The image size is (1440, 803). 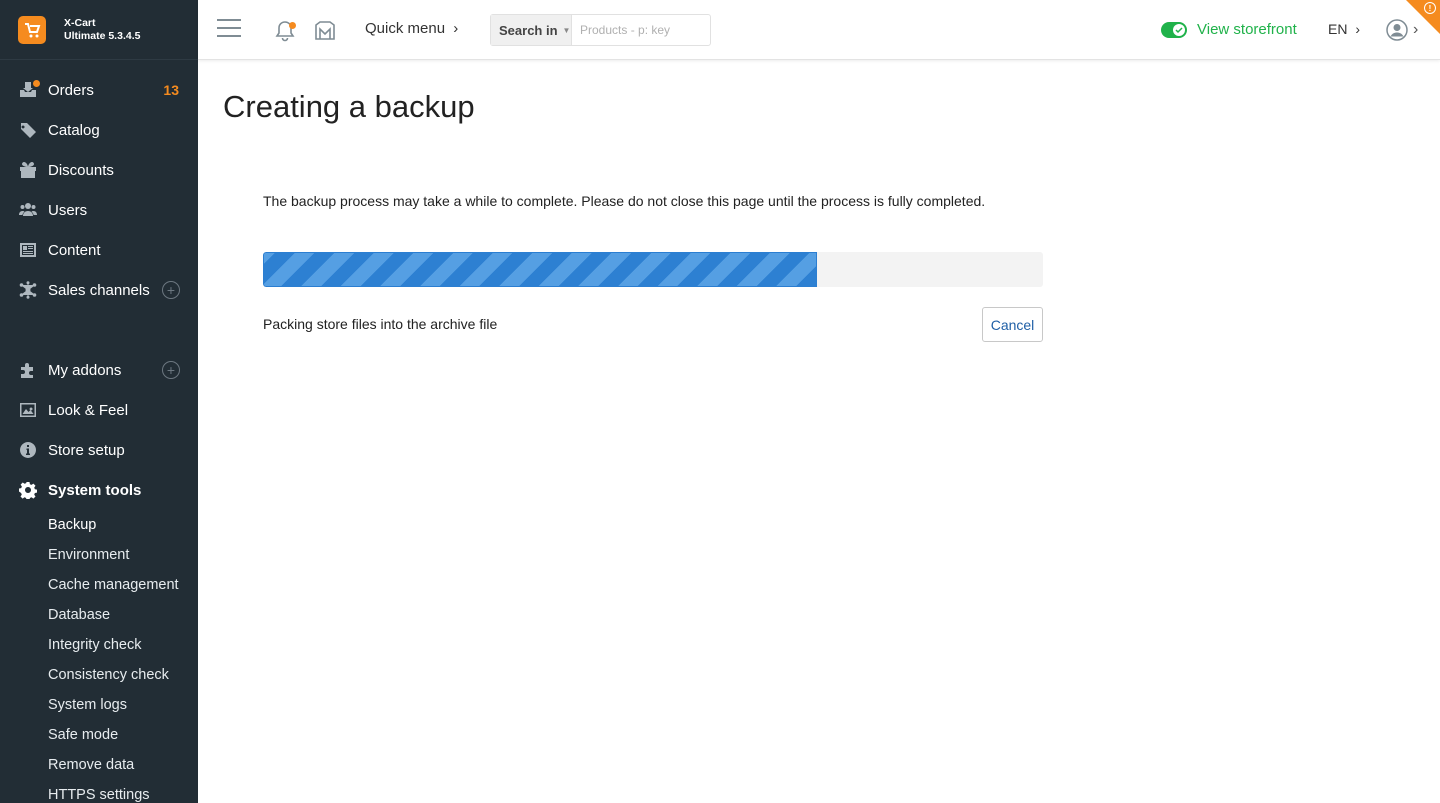 I want to click on network-icon, so click(x=28, y=290).